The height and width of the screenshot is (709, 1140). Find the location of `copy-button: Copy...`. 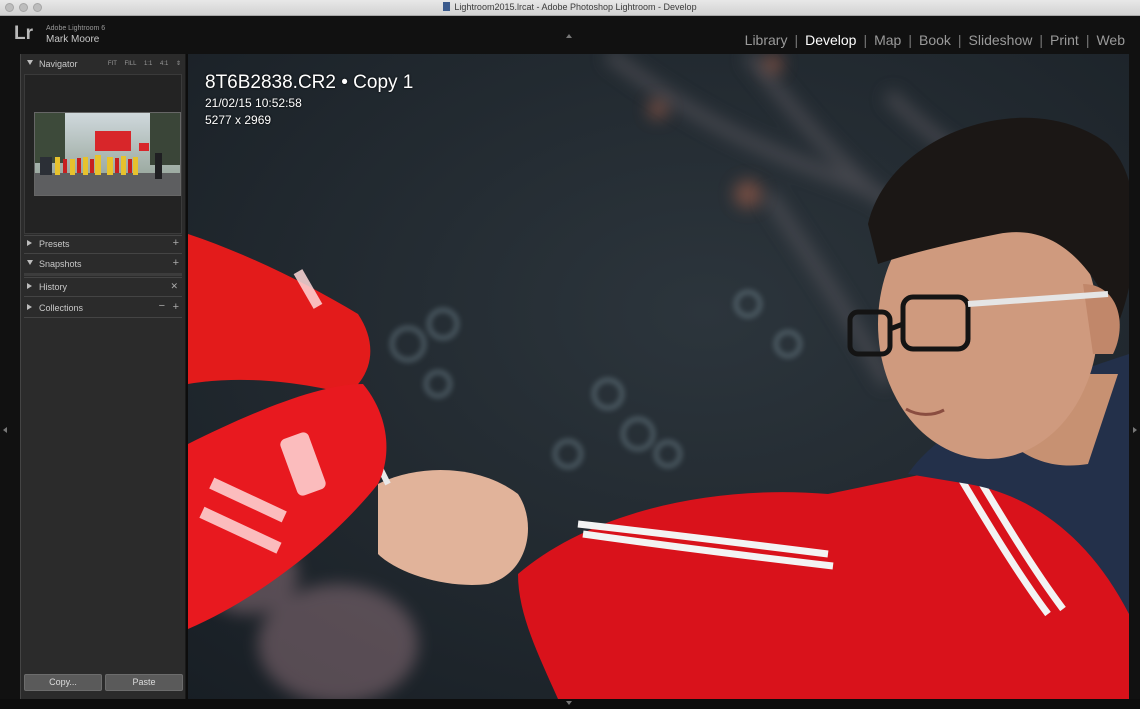

copy-button: Copy... is located at coordinates (63, 682).